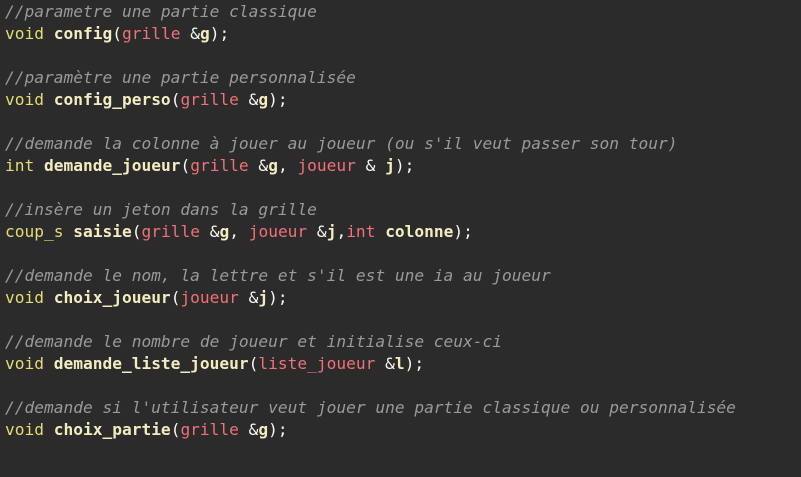  Describe the element at coordinates (83, 33) in the screenshot. I see `function-name: config` at that location.